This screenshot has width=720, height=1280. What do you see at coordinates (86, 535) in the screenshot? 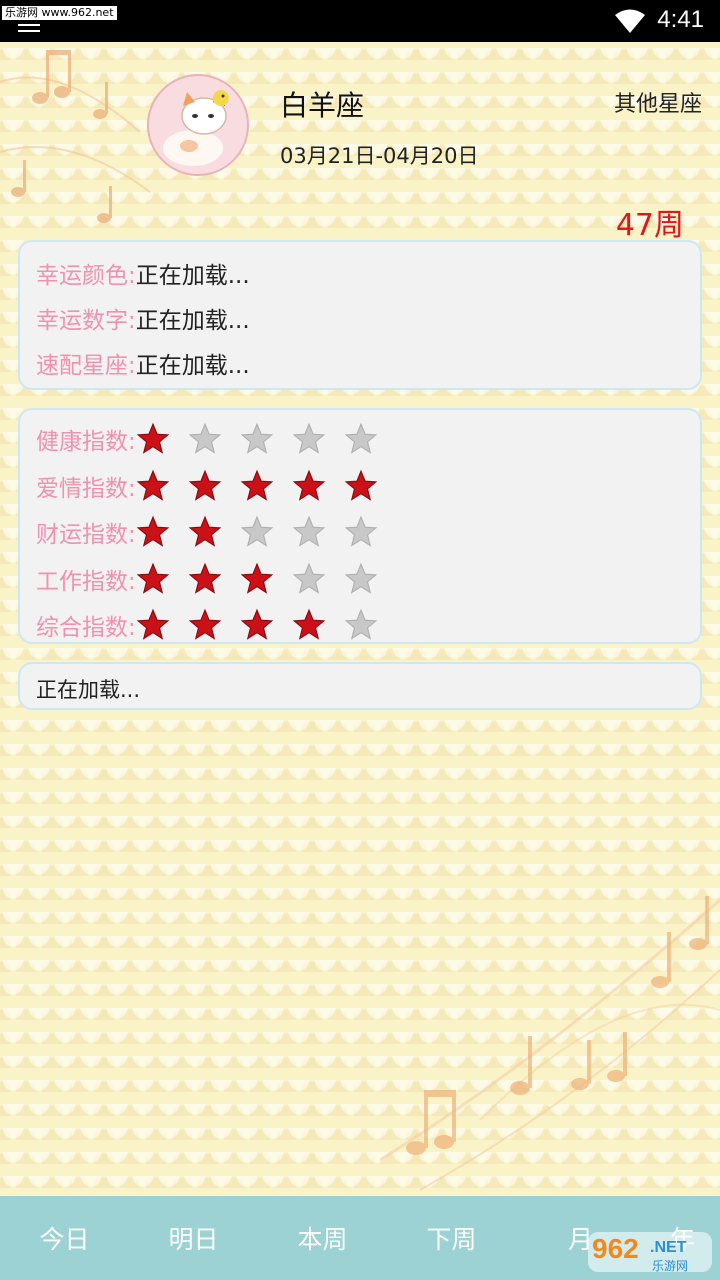
I see `wealth-index-label: 财运指数:` at bounding box center [86, 535].